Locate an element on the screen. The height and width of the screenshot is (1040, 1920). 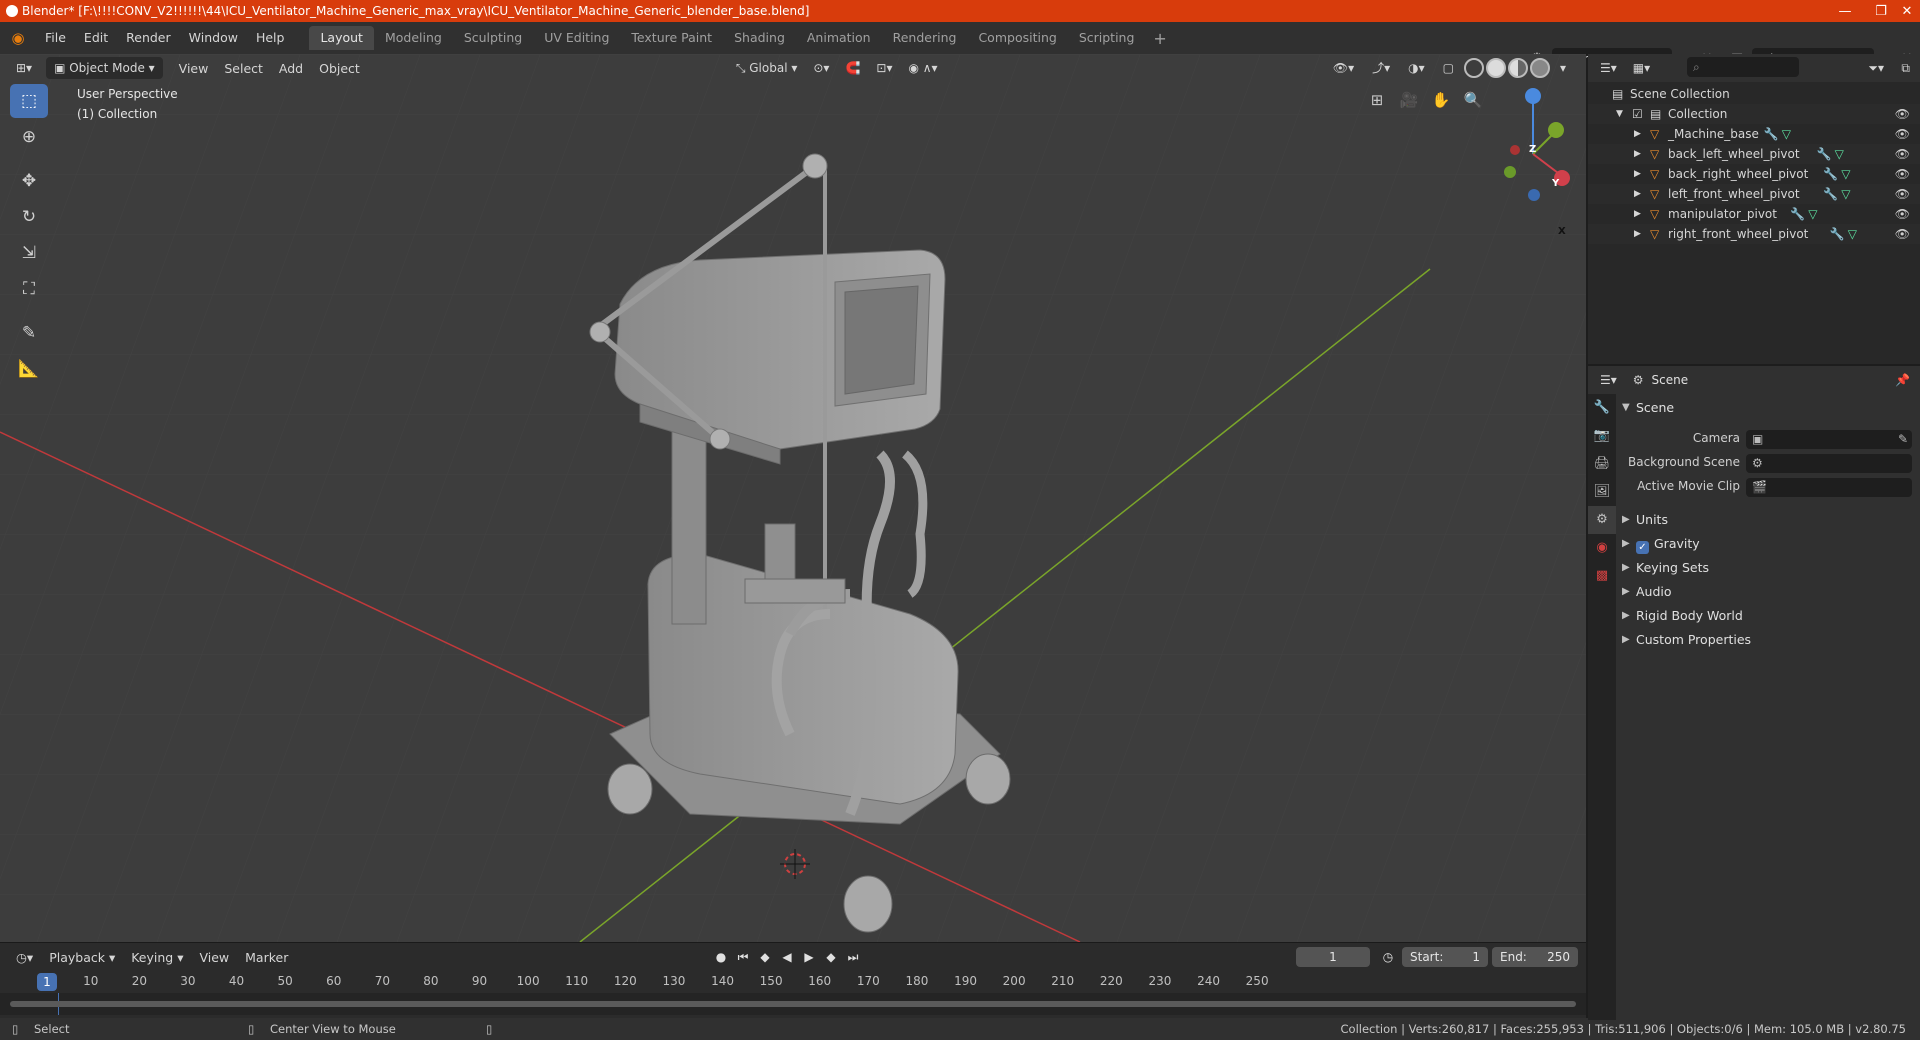
menu-render: Render is located at coordinates (148, 38).